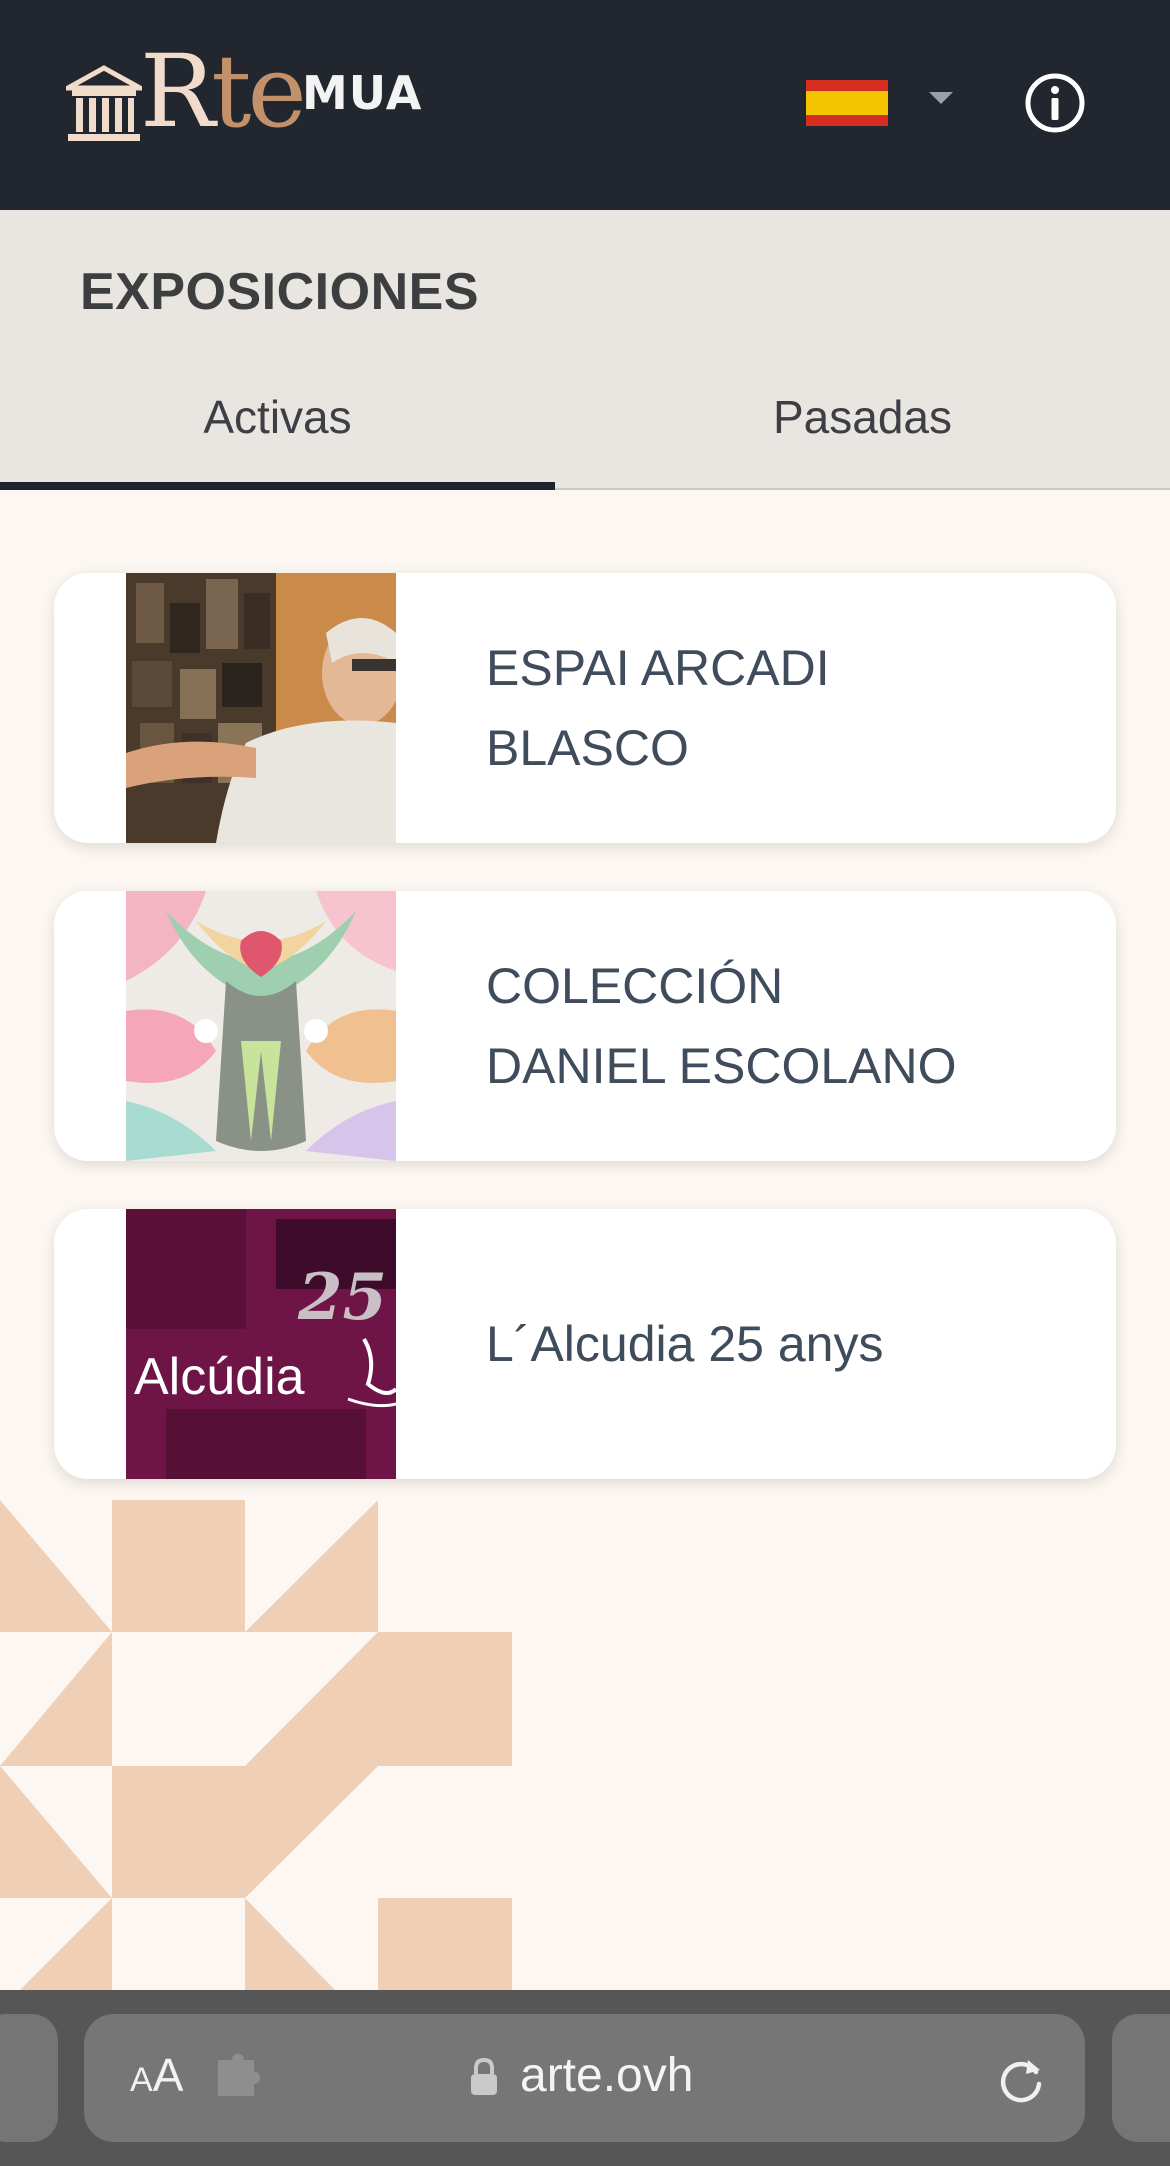 This screenshot has height=2166, width=1170. I want to click on url-text: arte.ovh, so click(607, 2075).